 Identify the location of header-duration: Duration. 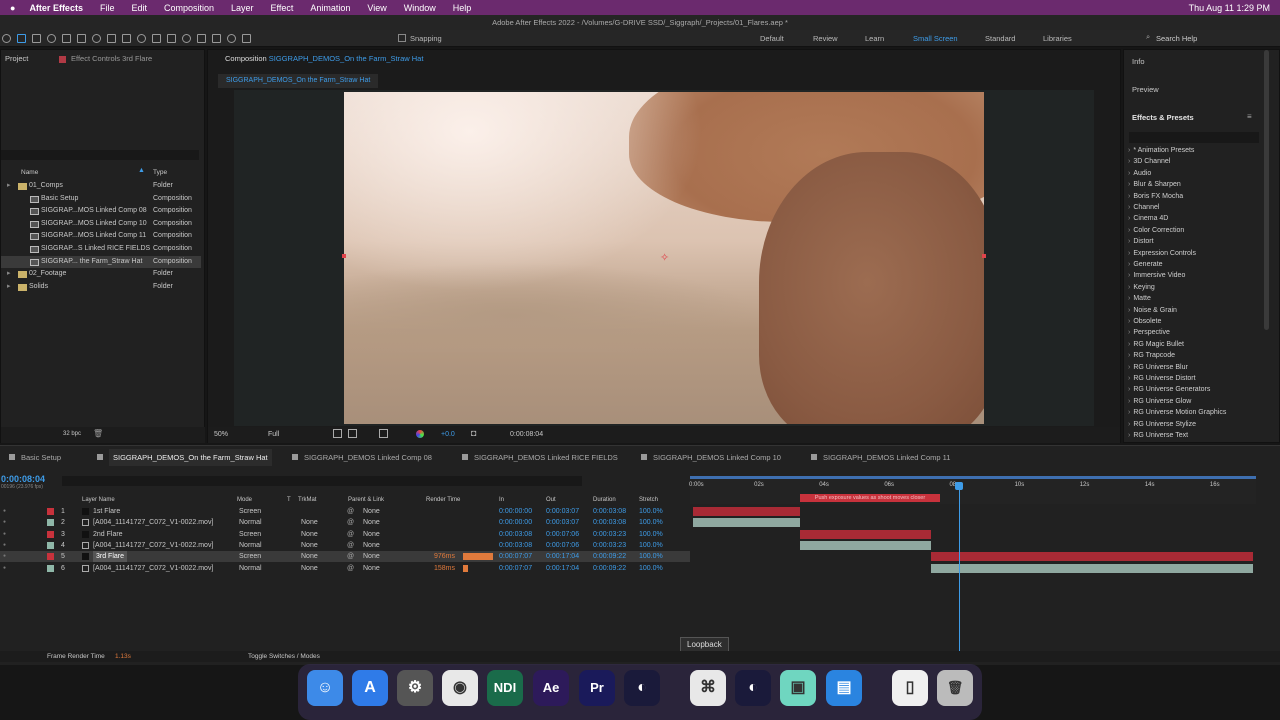
(604, 500).